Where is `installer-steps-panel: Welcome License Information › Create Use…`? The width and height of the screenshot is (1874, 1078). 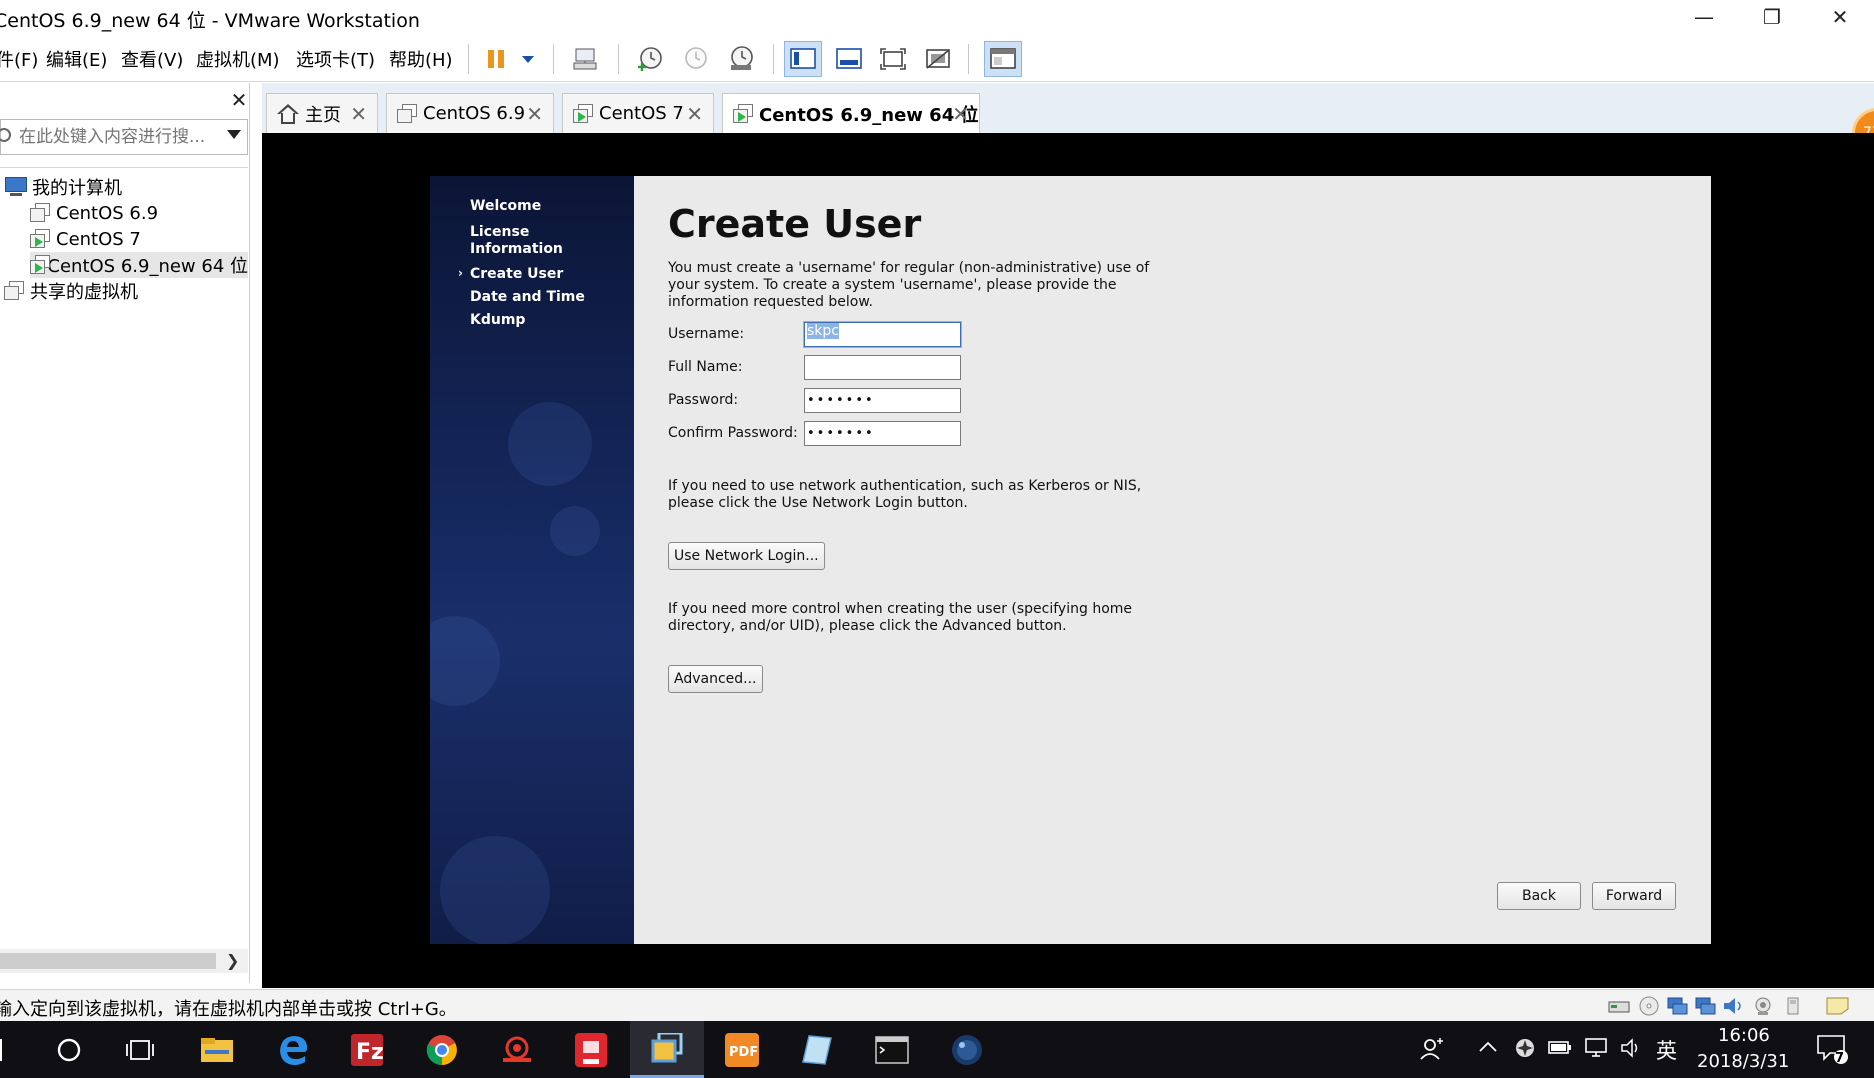 installer-steps-panel: Welcome License Information › Create Use… is located at coordinates (532, 560).